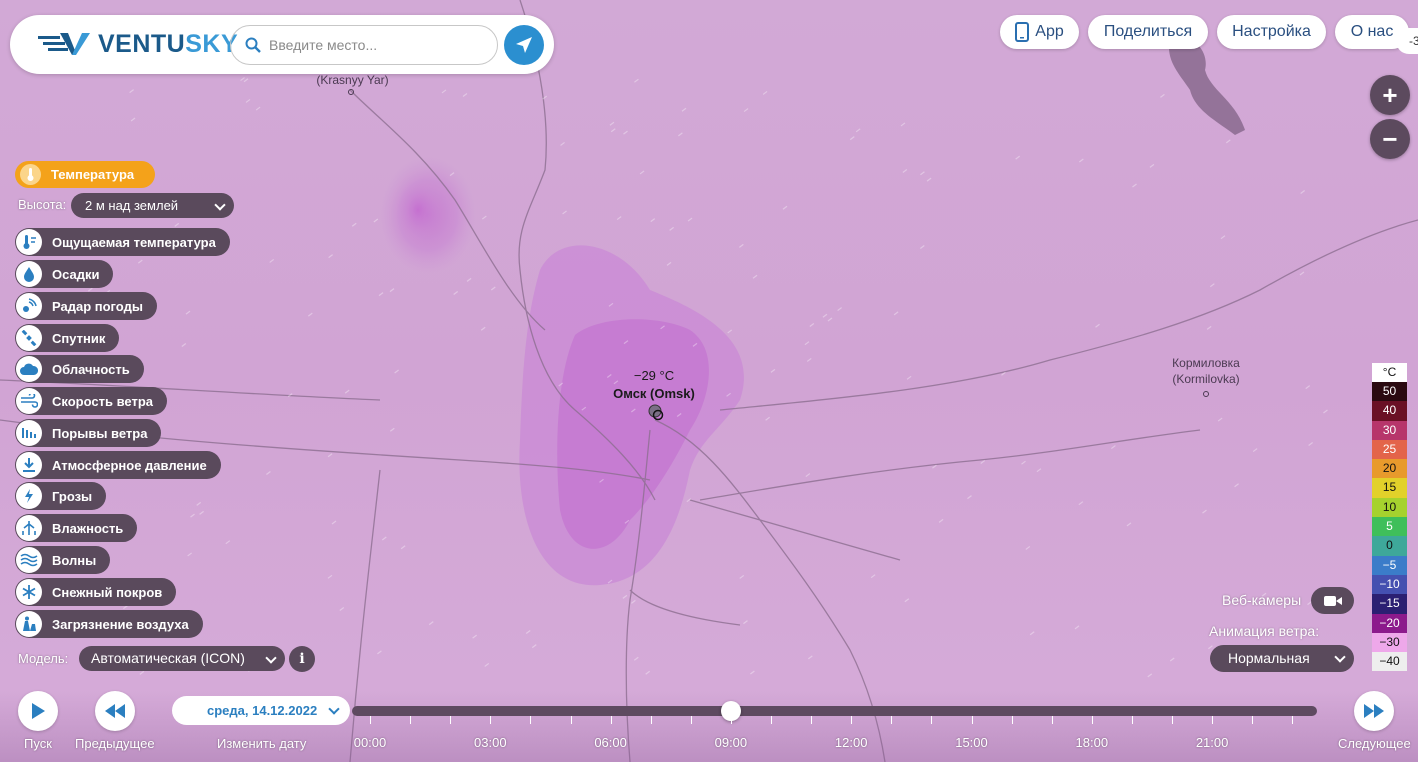  I want to click on search-icon, so click(253, 45).